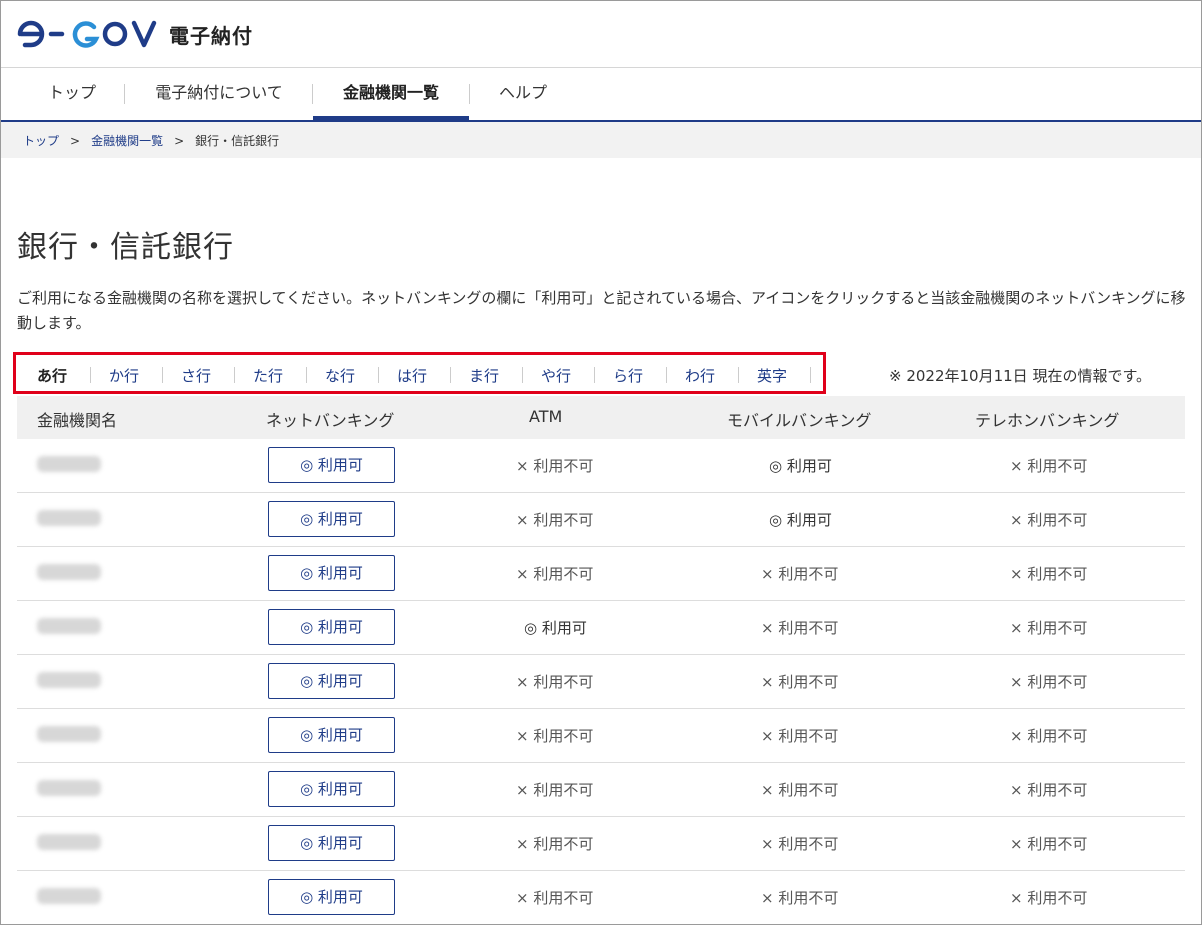 Image resolution: width=1202 pixels, height=925 pixels. I want to click on nav-item-institutions: 金融機関一覧, so click(391, 94).